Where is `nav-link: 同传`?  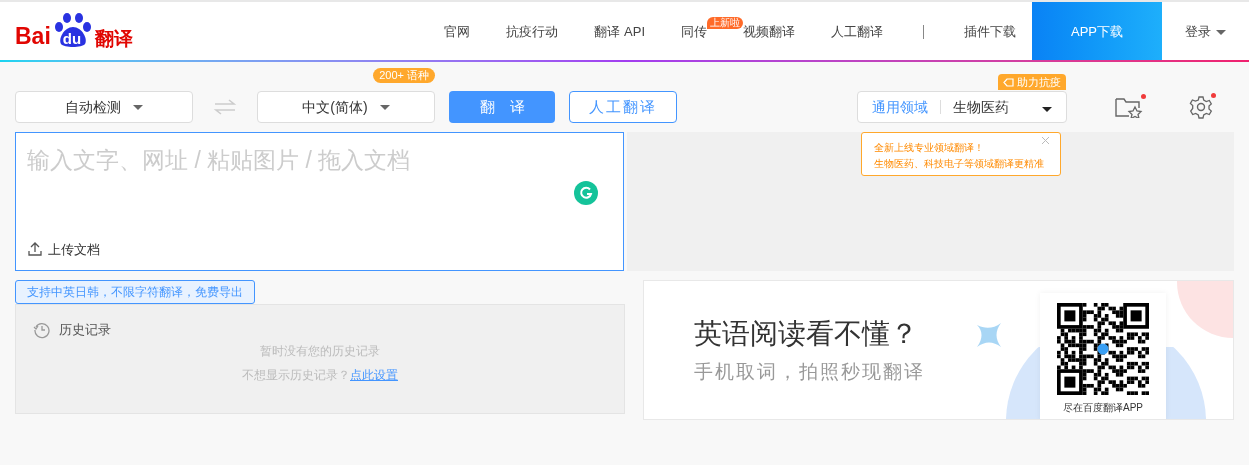
nav-link: 同传 is located at coordinates (694, 32).